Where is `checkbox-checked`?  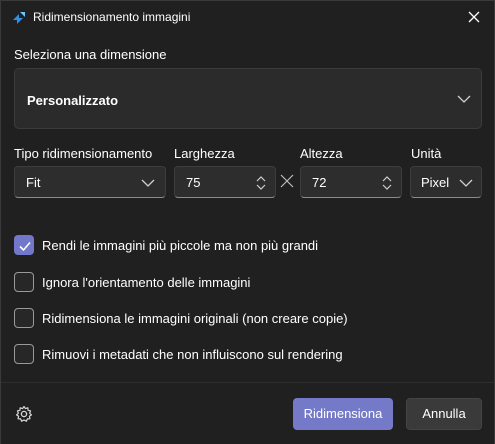 checkbox-checked is located at coordinates (24, 245).